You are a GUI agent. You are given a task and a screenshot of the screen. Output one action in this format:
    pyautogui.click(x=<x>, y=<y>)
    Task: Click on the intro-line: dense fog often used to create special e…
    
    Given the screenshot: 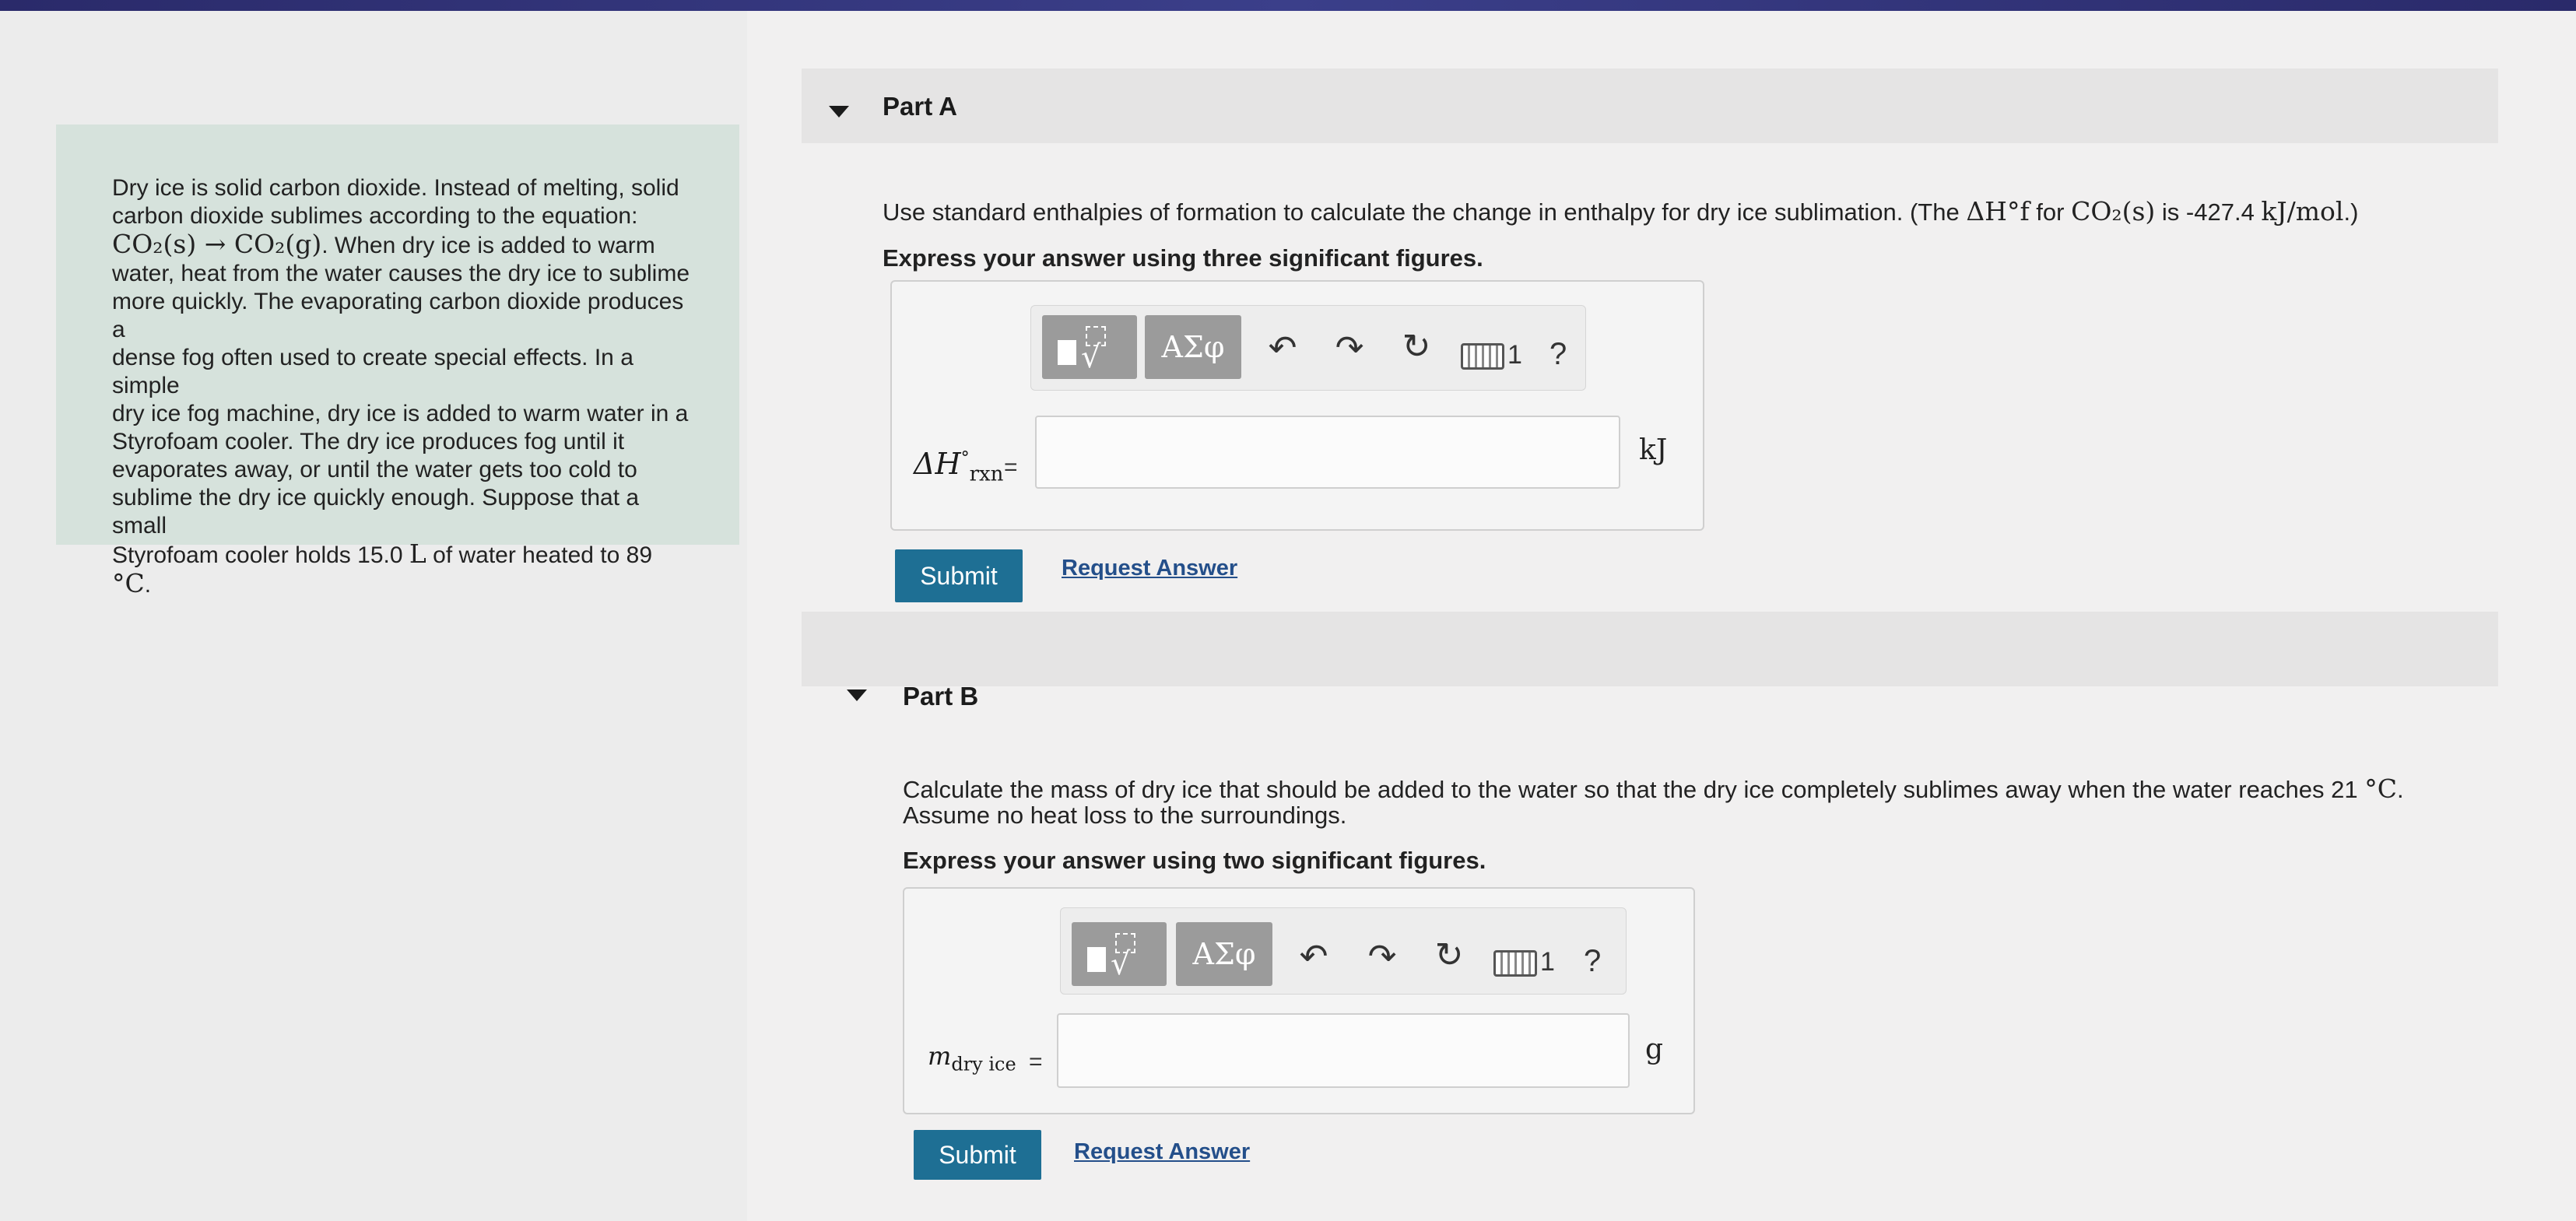 What is the action you would take?
    pyautogui.click(x=373, y=371)
    